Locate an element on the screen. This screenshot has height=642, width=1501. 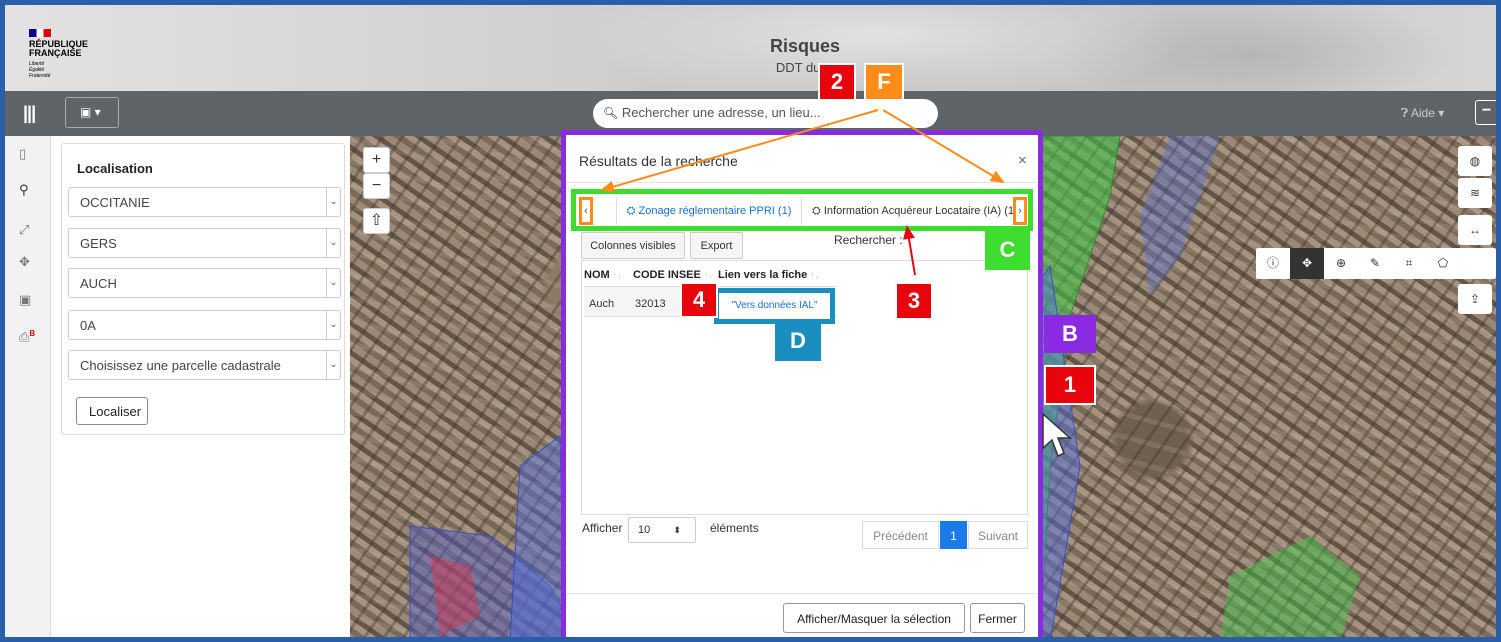
section-select: 0A ⌄ is located at coordinates (204, 325).